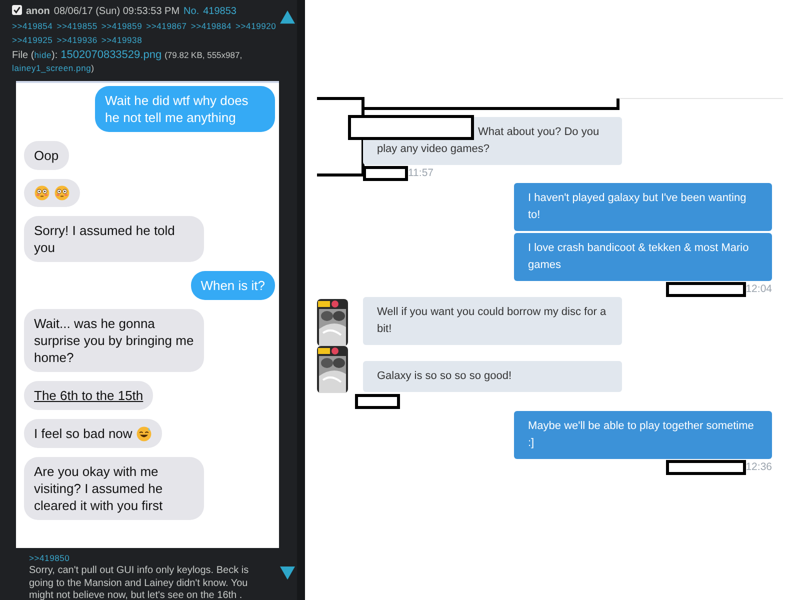 The width and height of the screenshot is (785, 600). I want to click on backlink: >>419859, so click(121, 26).